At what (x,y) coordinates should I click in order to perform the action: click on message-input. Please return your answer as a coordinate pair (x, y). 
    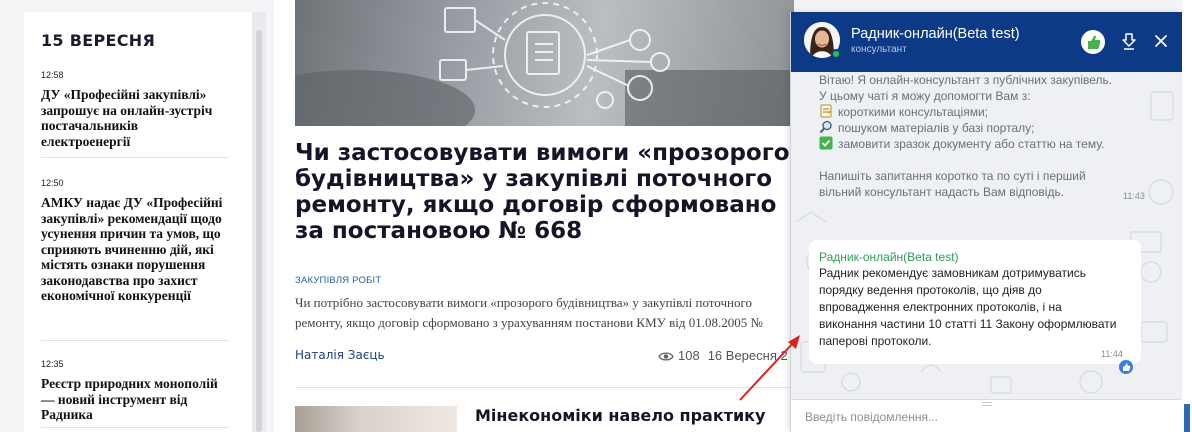
    Looking at the image, I should click on (985, 417).